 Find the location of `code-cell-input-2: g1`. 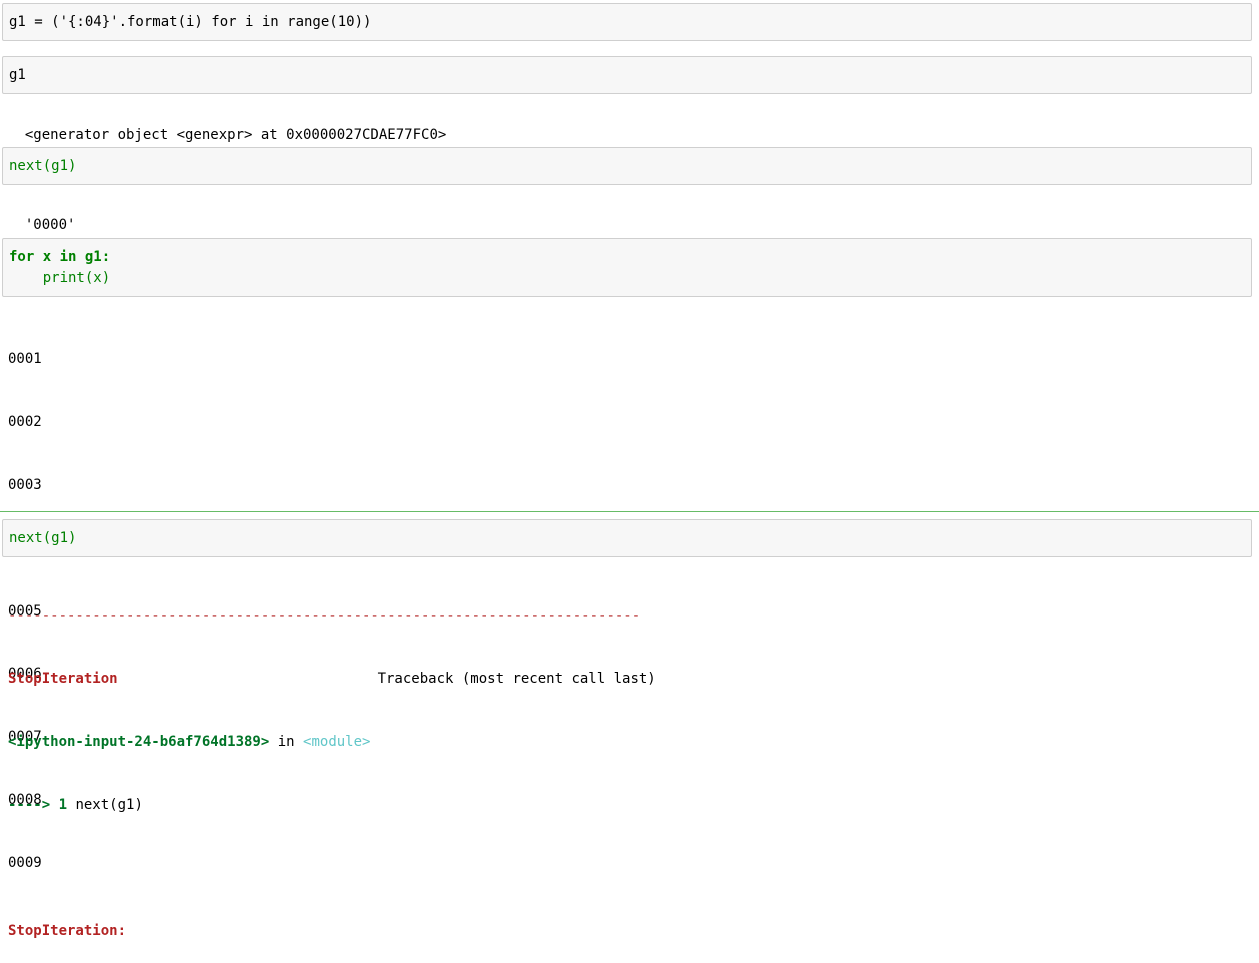

code-cell-input-2: g1 is located at coordinates (627, 75).